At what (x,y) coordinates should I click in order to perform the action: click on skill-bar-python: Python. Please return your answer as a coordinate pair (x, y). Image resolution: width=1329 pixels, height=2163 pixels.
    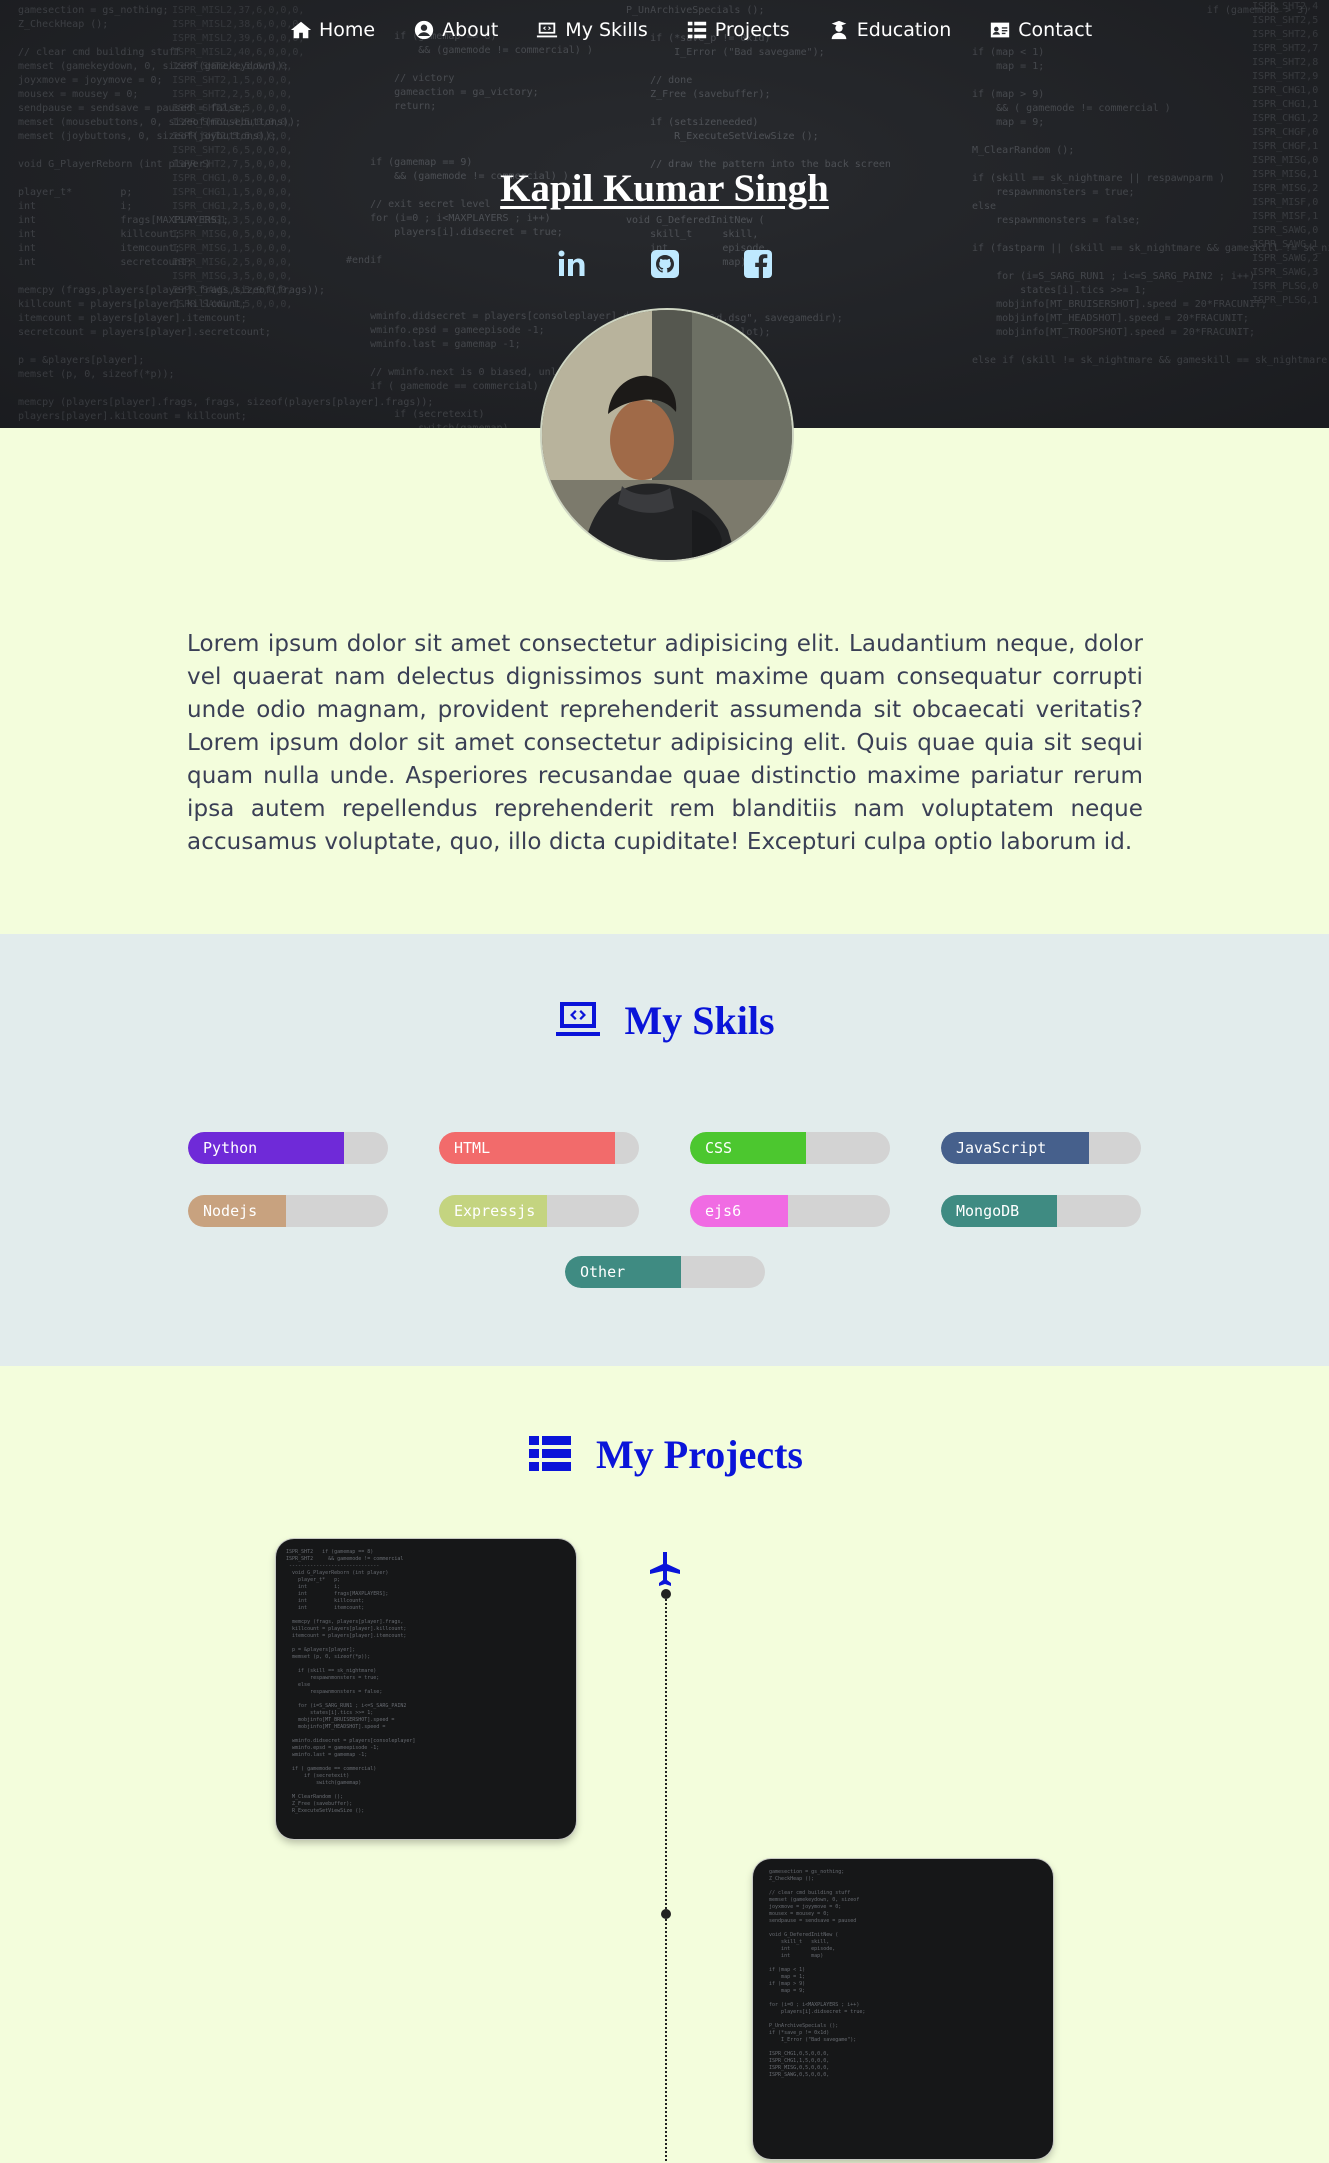
    Looking at the image, I should click on (288, 1148).